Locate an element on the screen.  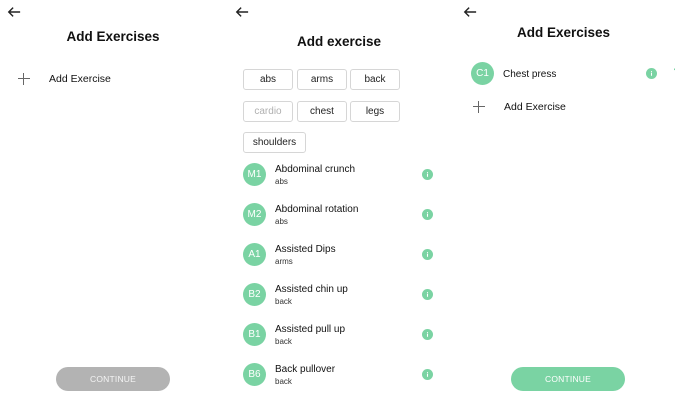
exercise-name: Assisted pull up is located at coordinates (310, 329).